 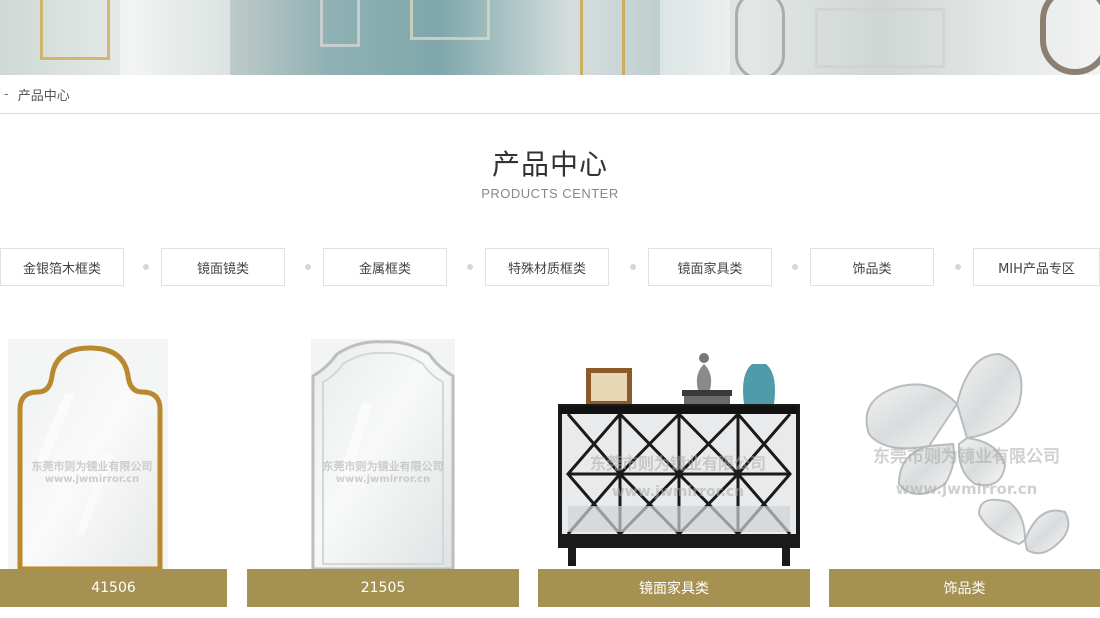 I want to click on page-title: 产品中心, so click(x=549, y=164).